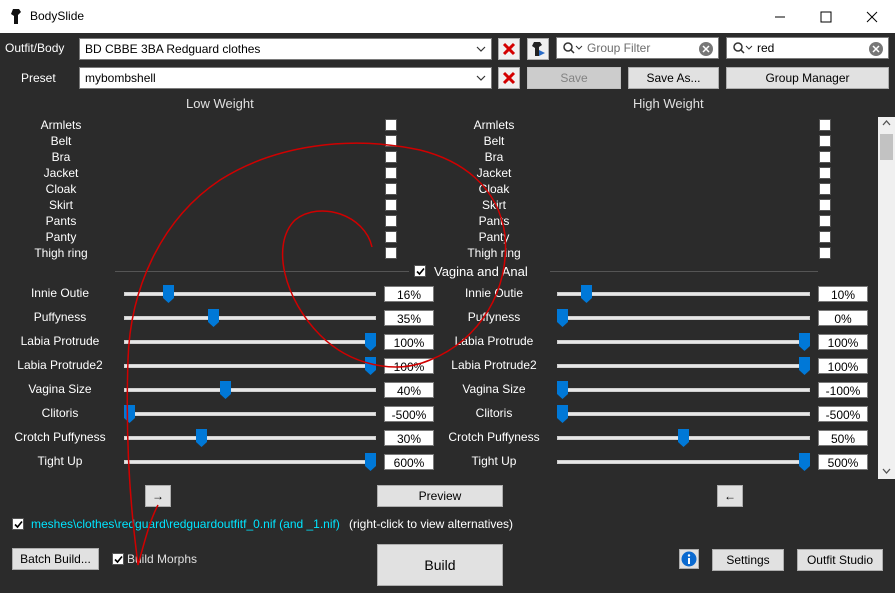 The width and height of the screenshot is (895, 593). Describe the element at coordinates (886, 123) in the screenshot. I see `scroll-up-icon` at that location.